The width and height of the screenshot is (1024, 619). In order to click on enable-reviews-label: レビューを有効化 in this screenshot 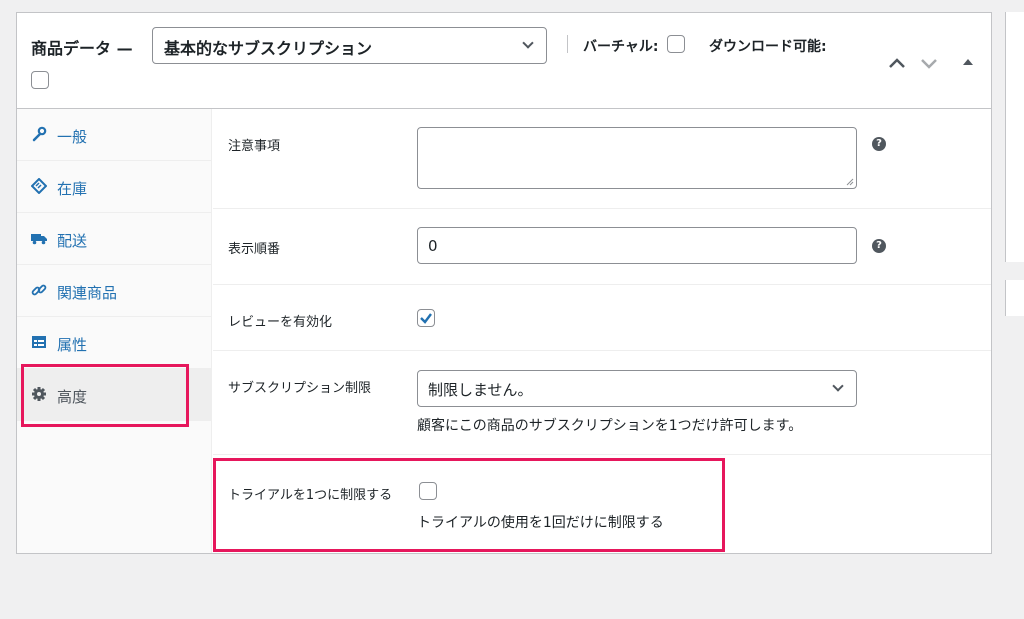, I will do `click(280, 322)`.